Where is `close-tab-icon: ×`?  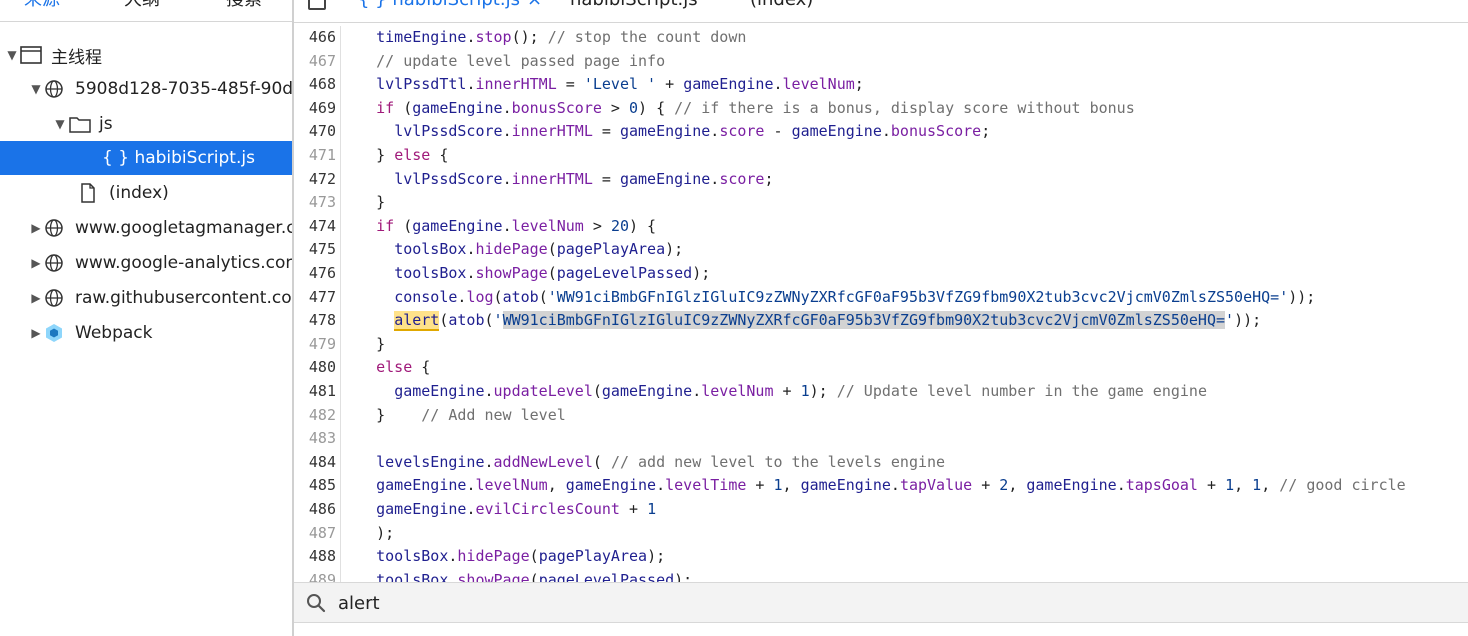 close-tab-icon: × is located at coordinates (534, 6).